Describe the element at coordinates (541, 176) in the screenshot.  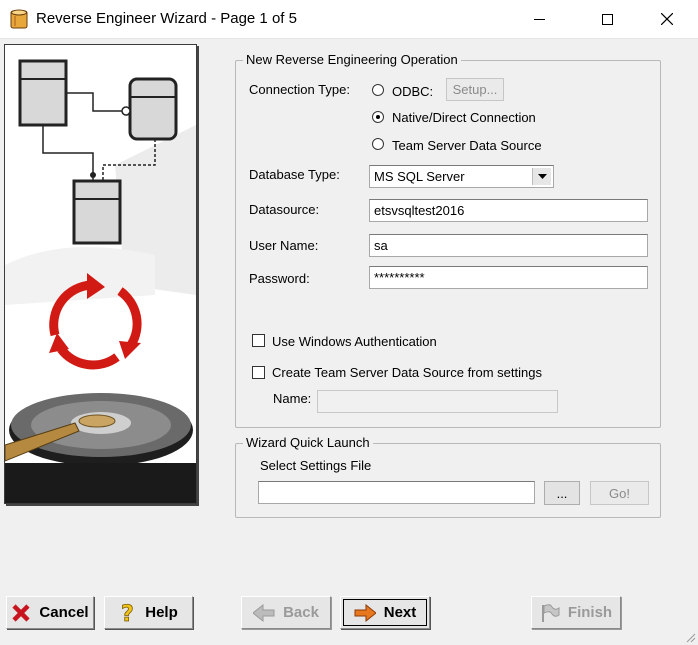
I see `chevron-down-icon` at that location.